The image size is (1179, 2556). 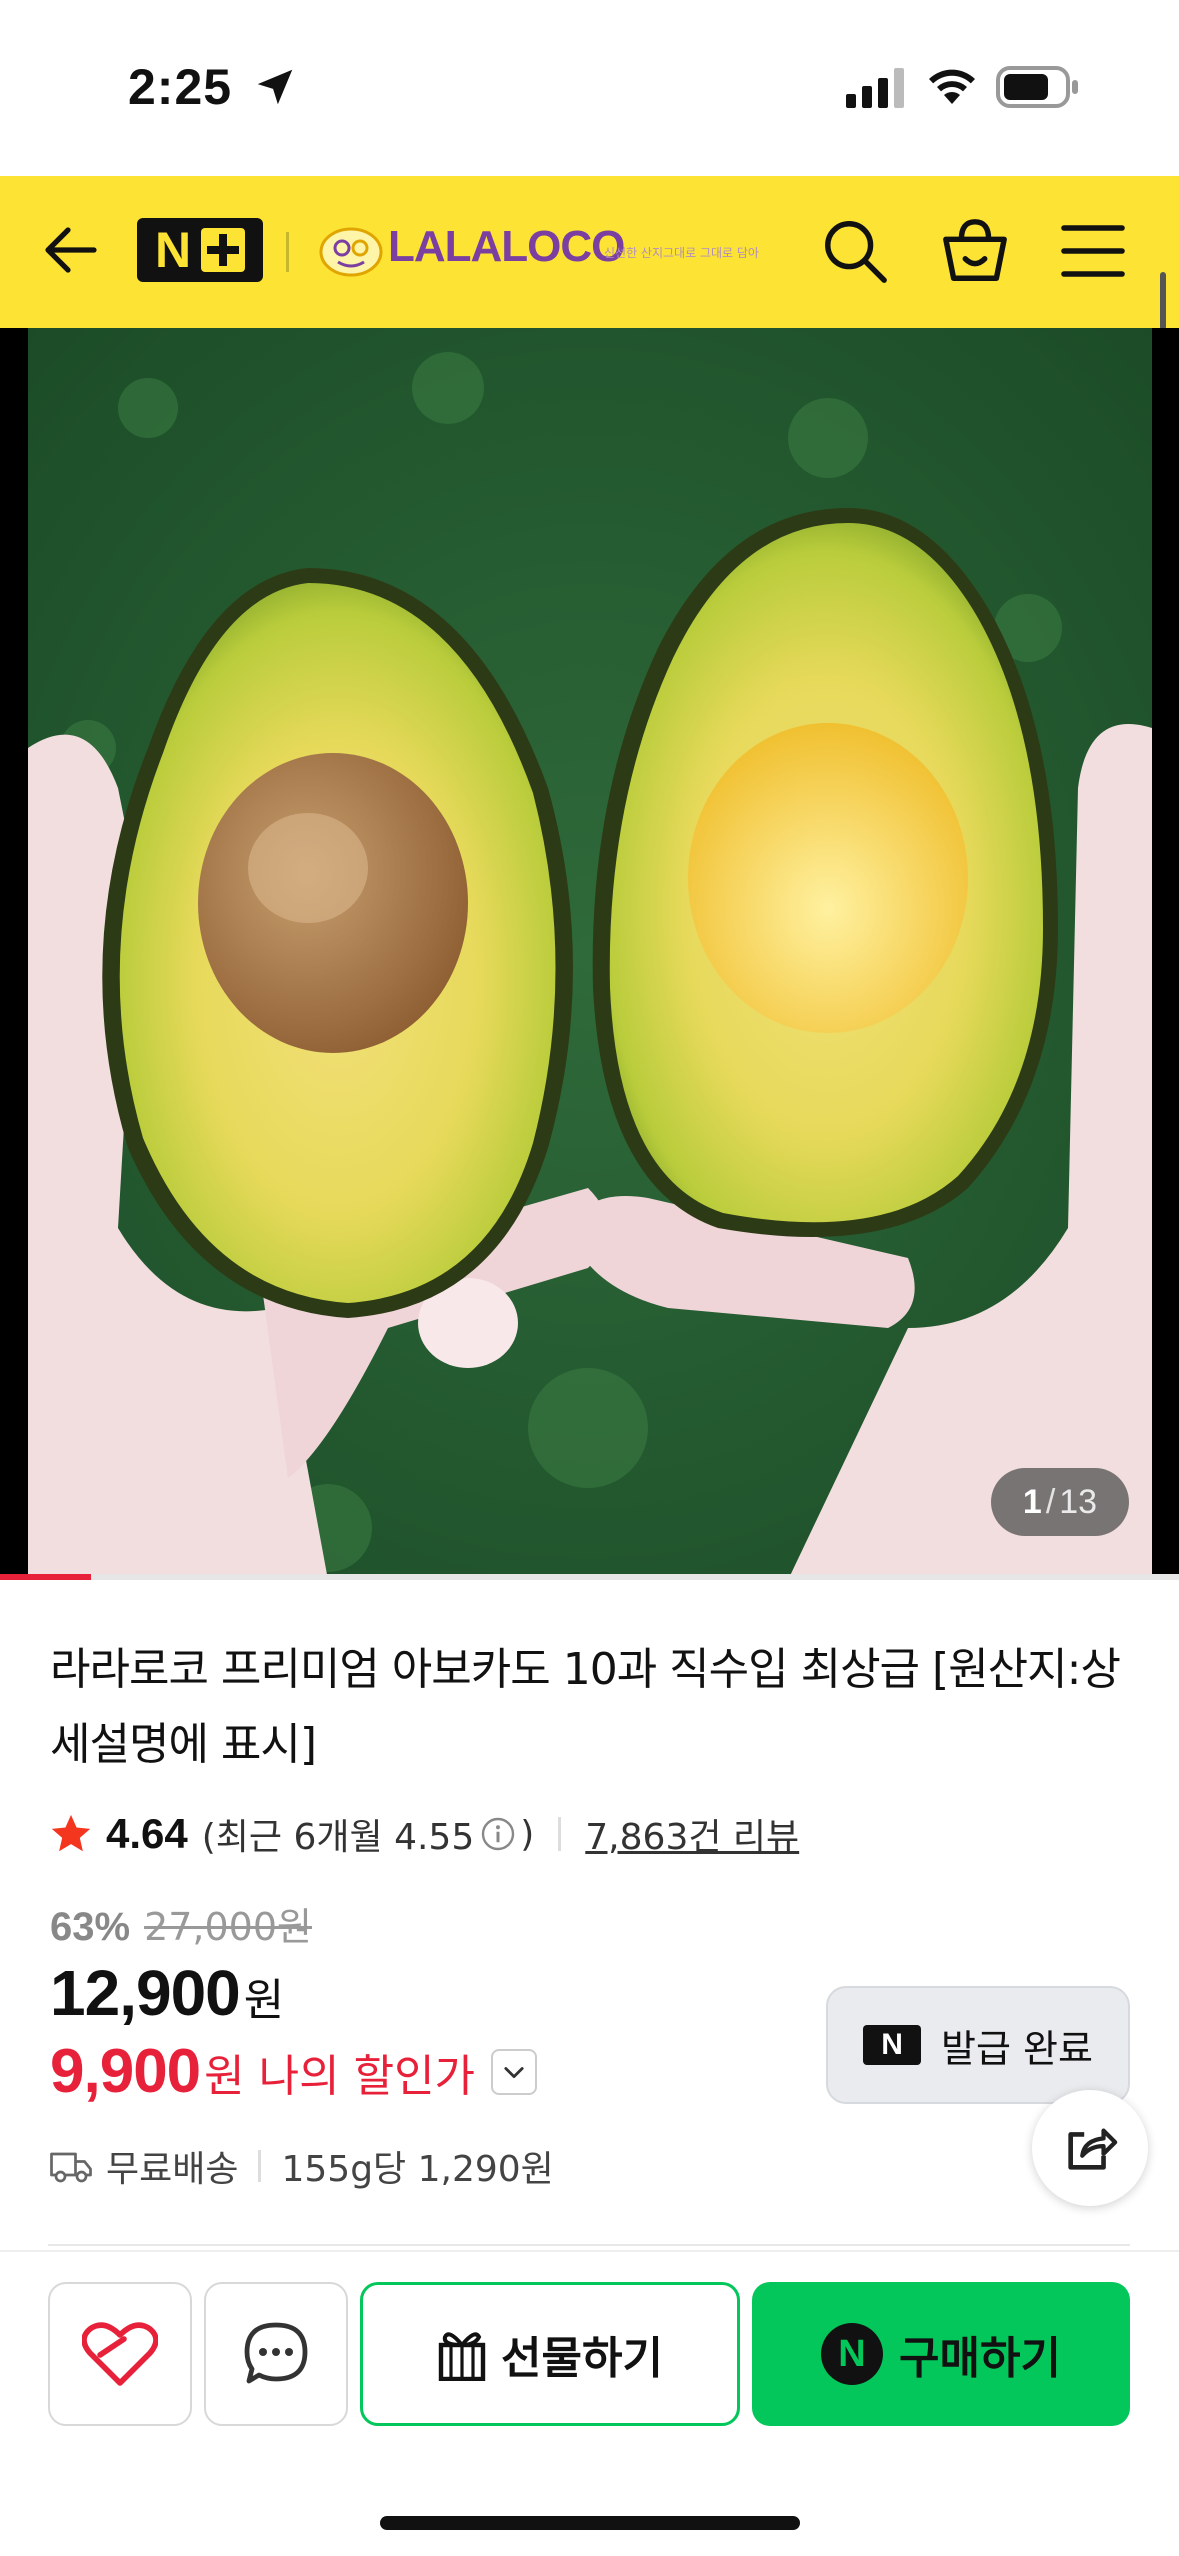 I want to click on delivery-truck-icon, so click(x=71, y=2167).